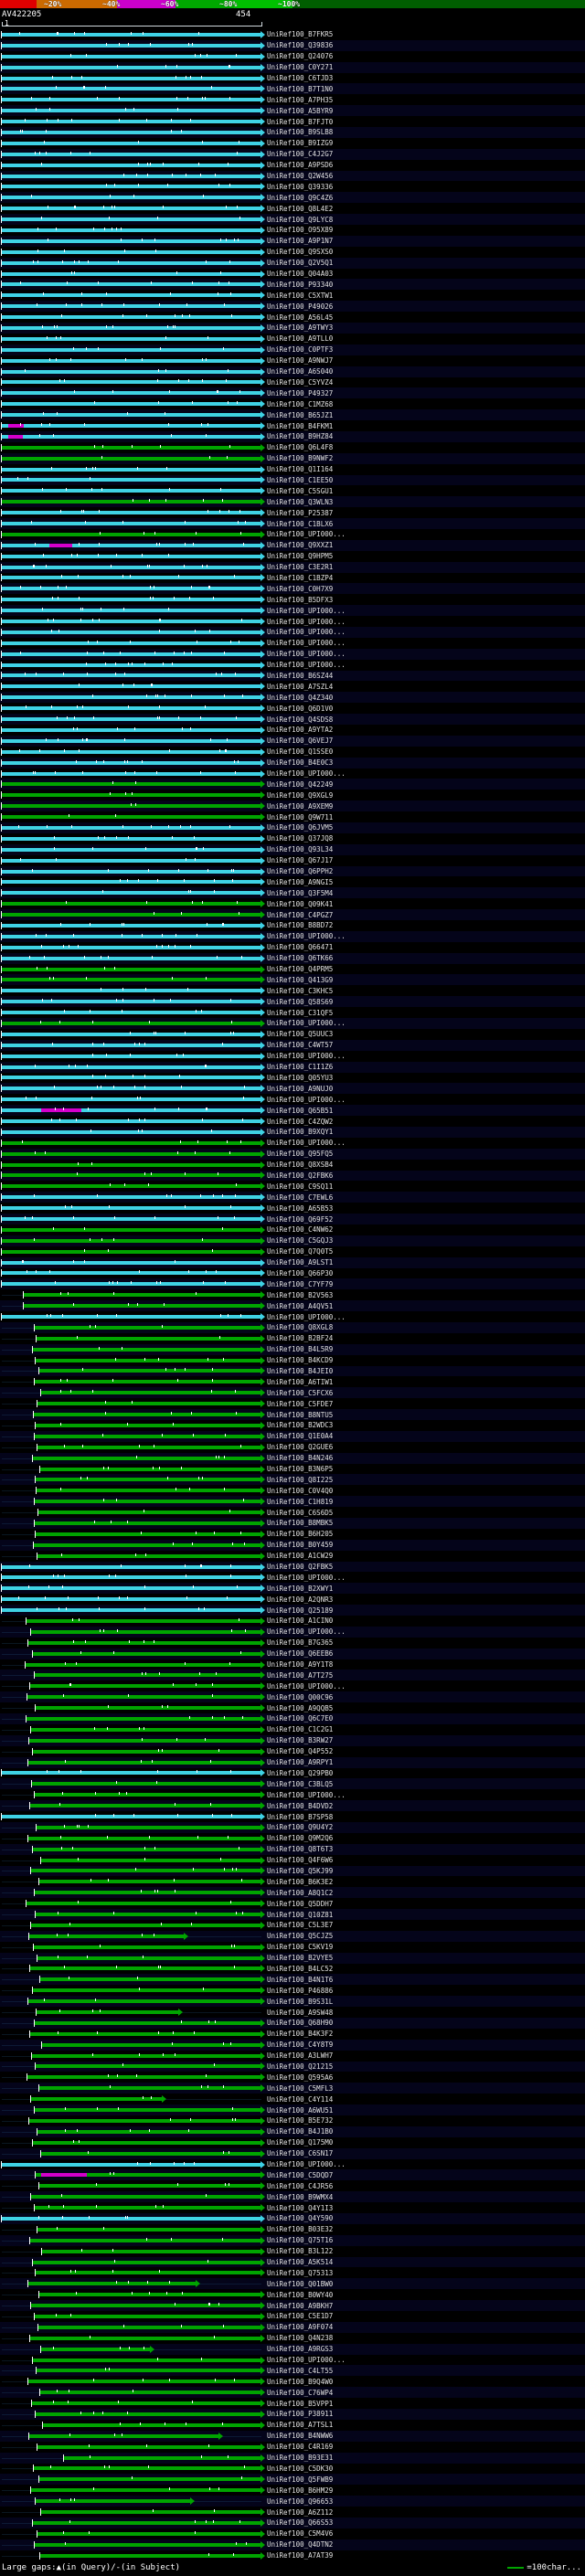  Describe the element at coordinates (300, 1740) in the screenshot. I see `hit-label: UniRef100_B3RW27` at that location.